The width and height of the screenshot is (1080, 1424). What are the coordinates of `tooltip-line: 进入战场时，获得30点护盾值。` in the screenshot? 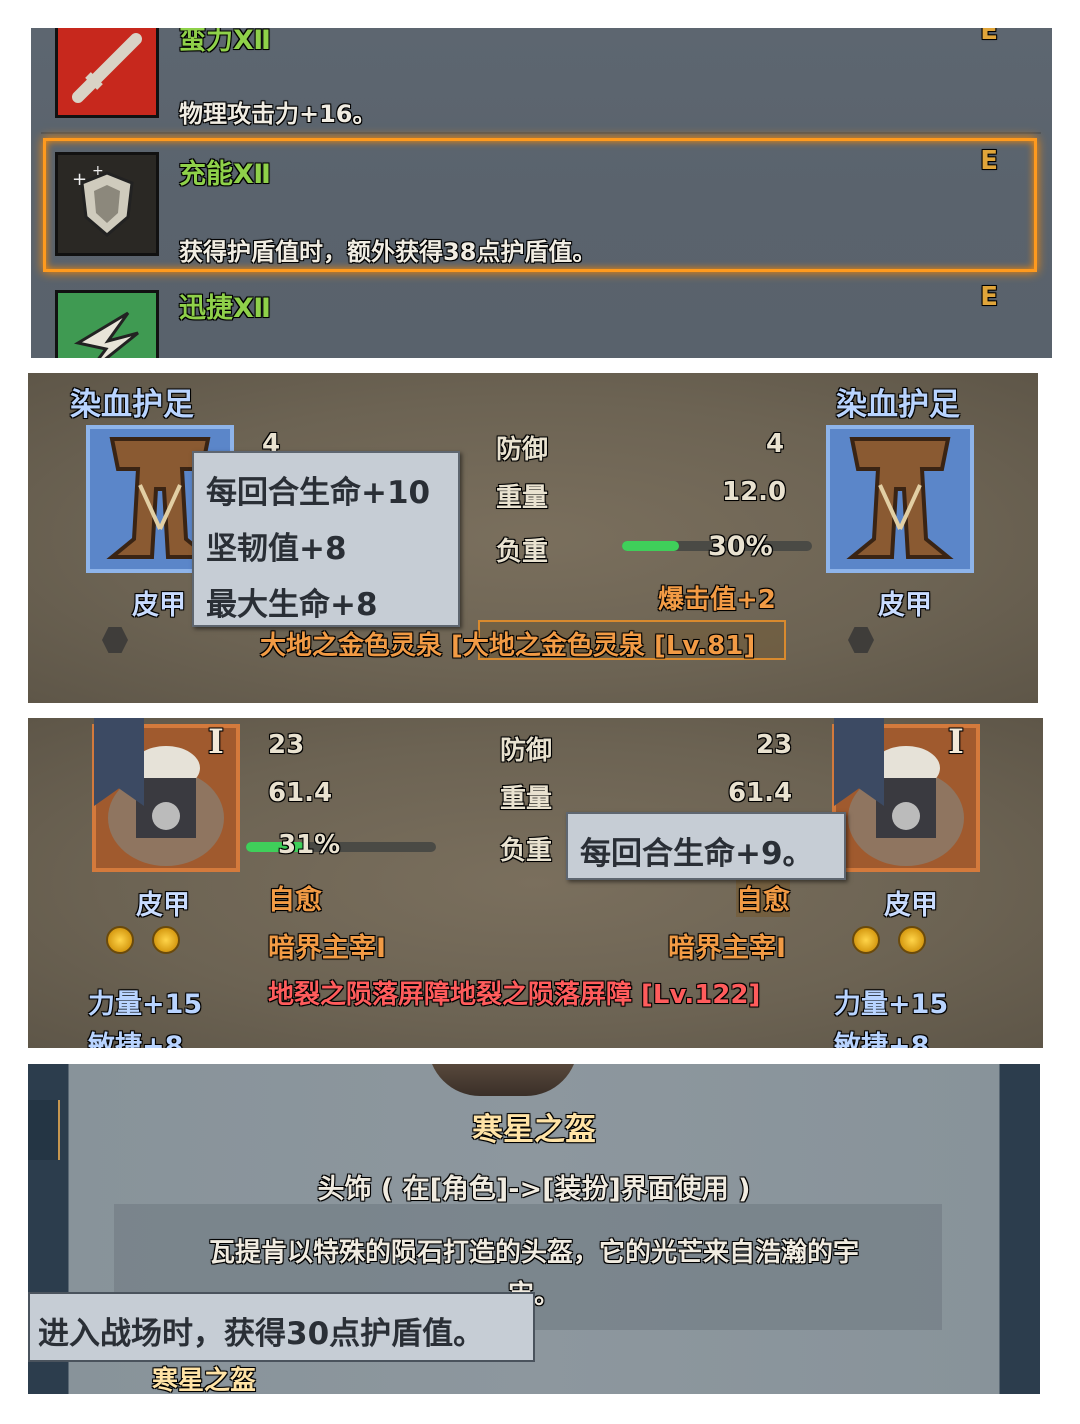 It's located at (261, 1334).